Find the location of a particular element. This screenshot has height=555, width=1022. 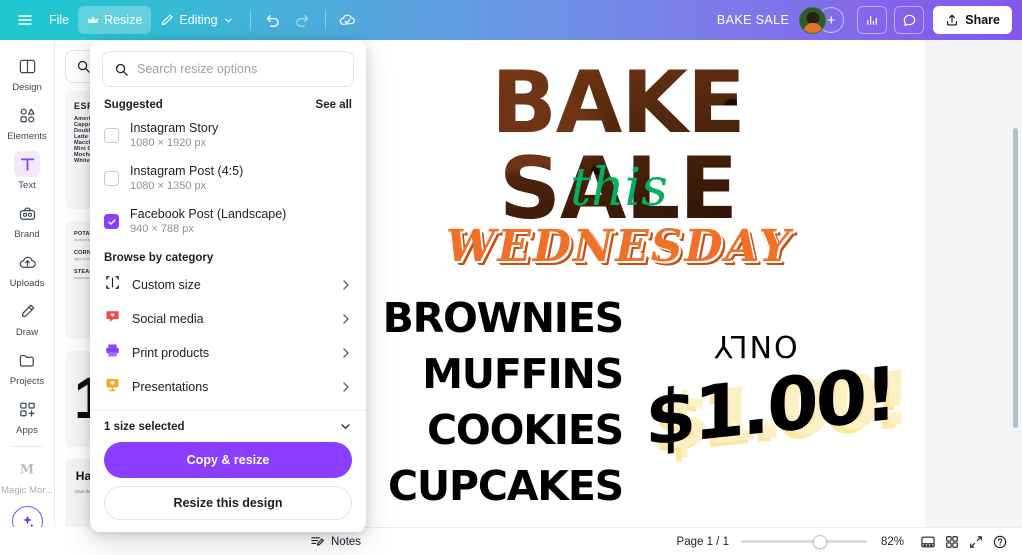

see-all-link: See all is located at coordinates (334, 105).